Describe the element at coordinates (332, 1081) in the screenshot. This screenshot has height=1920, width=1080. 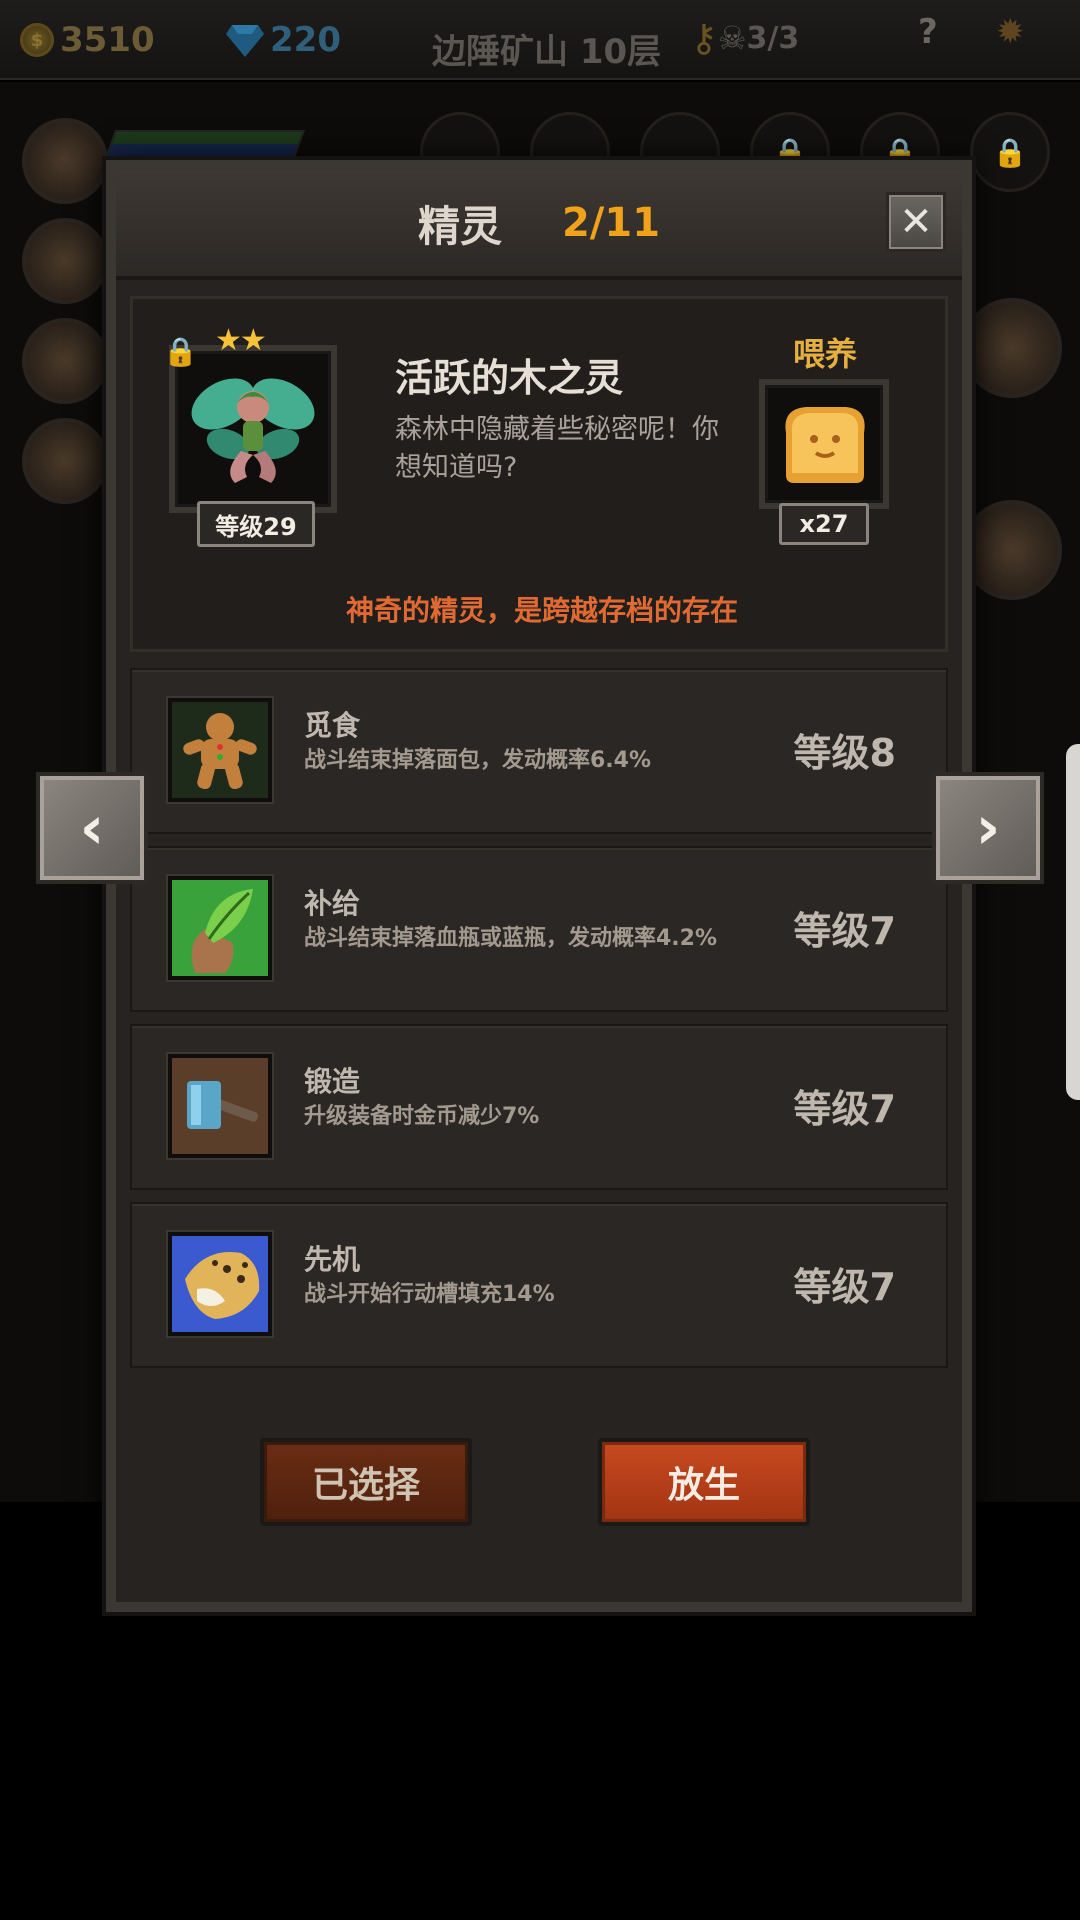
I see `skill-name: 锻造` at that location.